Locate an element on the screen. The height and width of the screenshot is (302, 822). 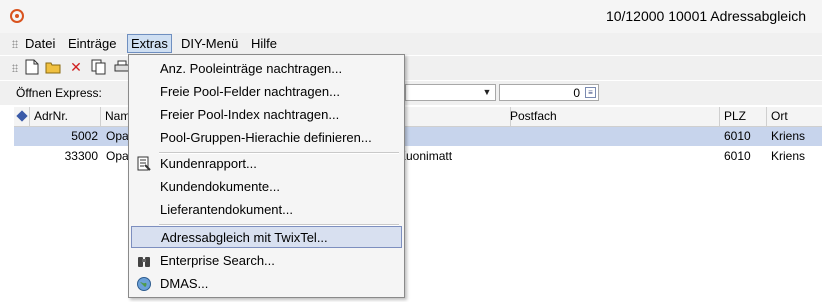
app-logo-icon is located at coordinates (17, 16).